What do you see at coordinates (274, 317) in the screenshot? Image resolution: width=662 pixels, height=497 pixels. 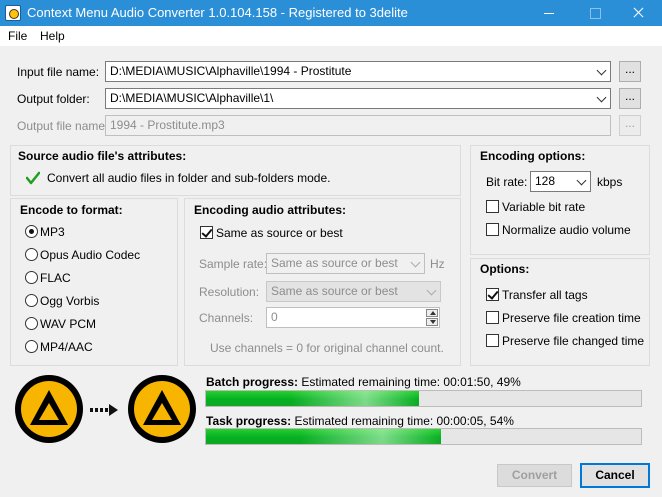 I see `channels-value: 0` at bounding box center [274, 317].